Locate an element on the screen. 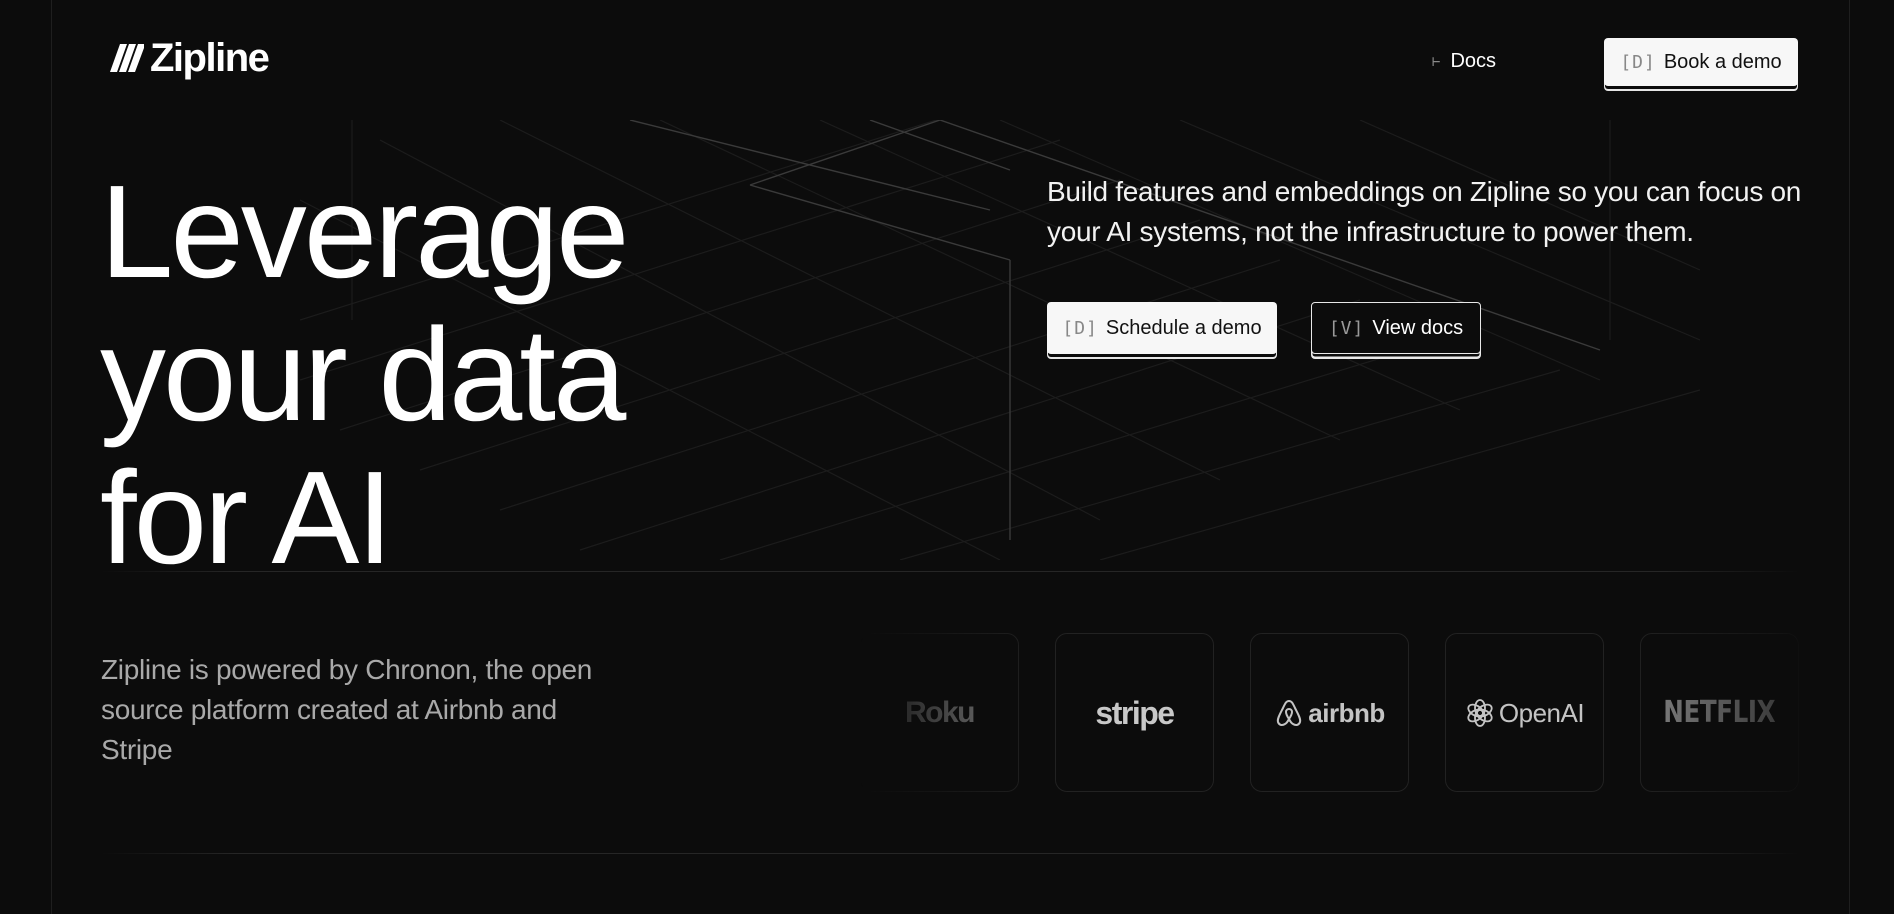 The height and width of the screenshot is (914, 1894). nav-docs-link: ⊢ Docs is located at coordinates (1464, 61).